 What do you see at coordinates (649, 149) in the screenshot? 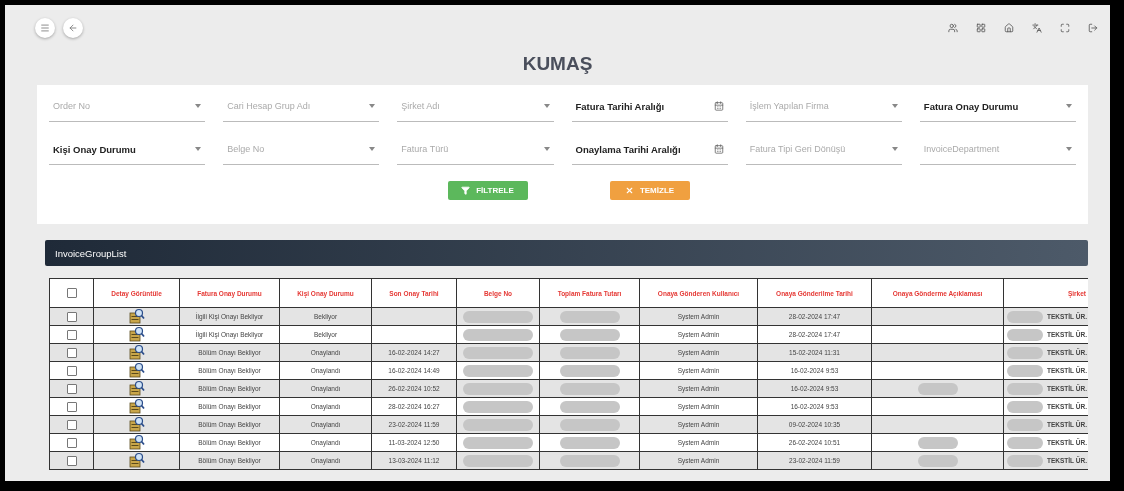
I see `date-range-field: Onaylama Tarihi Aralığı` at bounding box center [649, 149].